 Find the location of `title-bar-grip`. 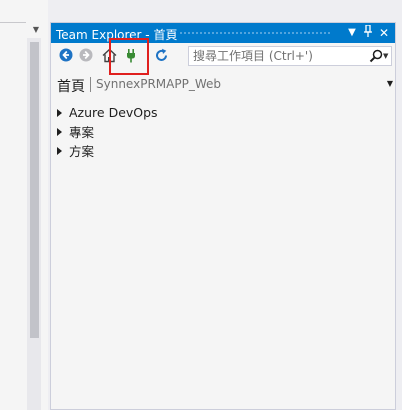

title-bar-grip is located at coordinates (255, 33).